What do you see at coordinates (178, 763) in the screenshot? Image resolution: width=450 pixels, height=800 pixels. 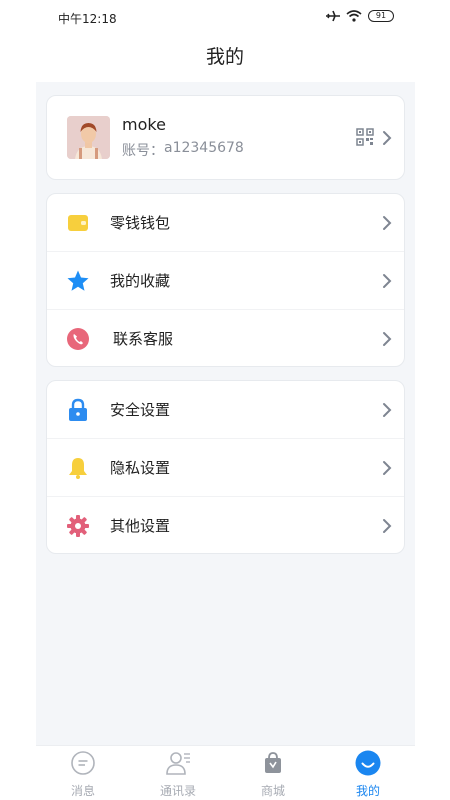 I see `contacts-icon` at bounding box center [178, 763].